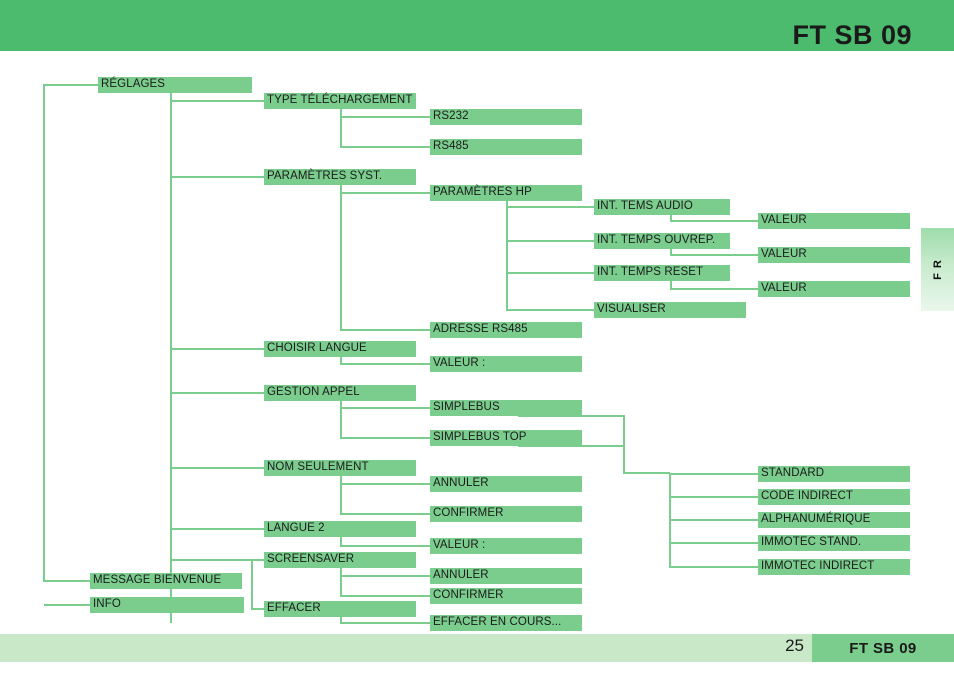  What do you see at coordinates (834, 289) in the screenshot?
I see `tree-node-valeur-reset: VALEUR` at bounding box center [834, 289].